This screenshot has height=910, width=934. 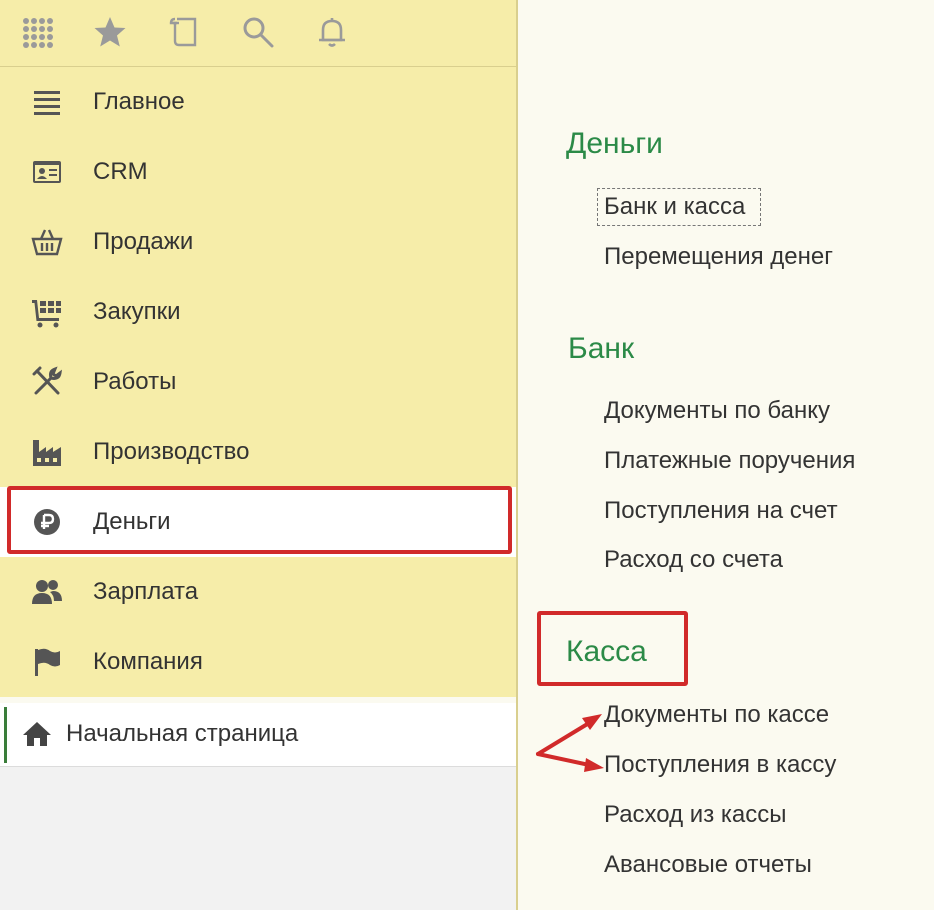 I want to click on arrow-to-postupleniya-v-kassu, so click(x=566, y=760).